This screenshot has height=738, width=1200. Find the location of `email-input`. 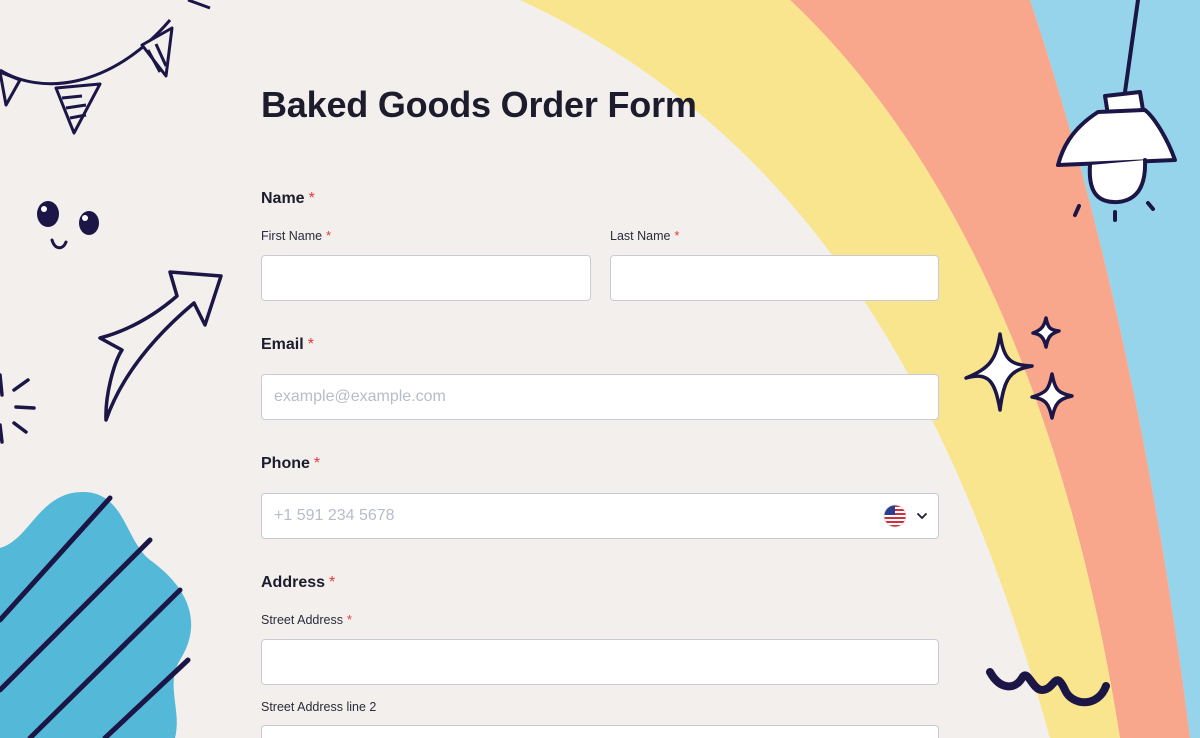

email-input is located at coordinates (600, 397).